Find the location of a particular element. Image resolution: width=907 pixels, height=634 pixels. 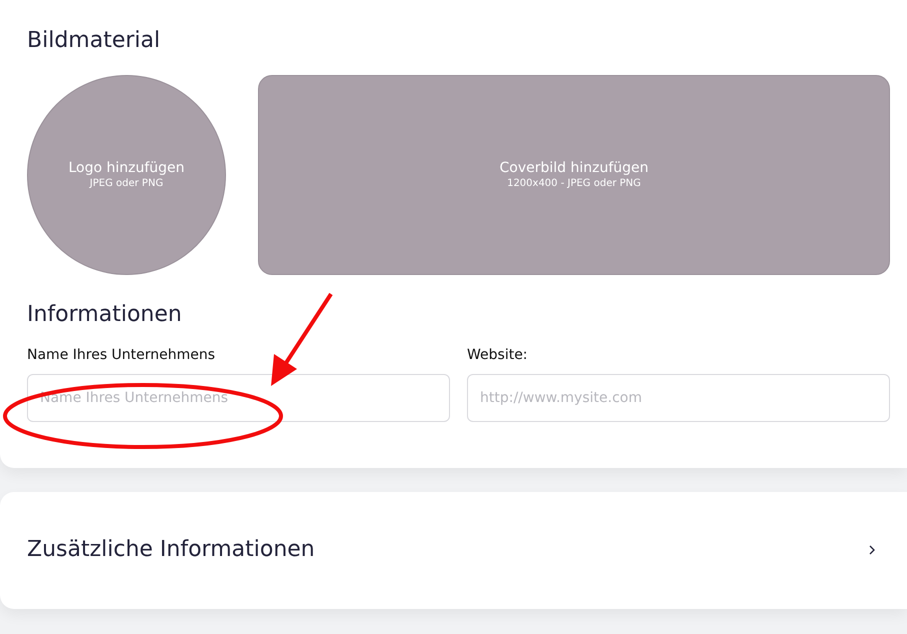

section-title: Informationen is located at coordinates (105, 315).